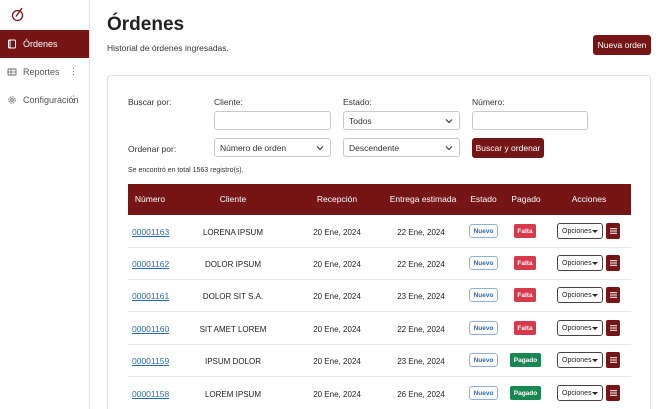 The width and height of the screenshot is (668, 409). What do you see at coordinates (44, 100) in the screenshot?
I see `sidebar-item-configuracion: Configuración ⋮` at bounding box center [44, 100].